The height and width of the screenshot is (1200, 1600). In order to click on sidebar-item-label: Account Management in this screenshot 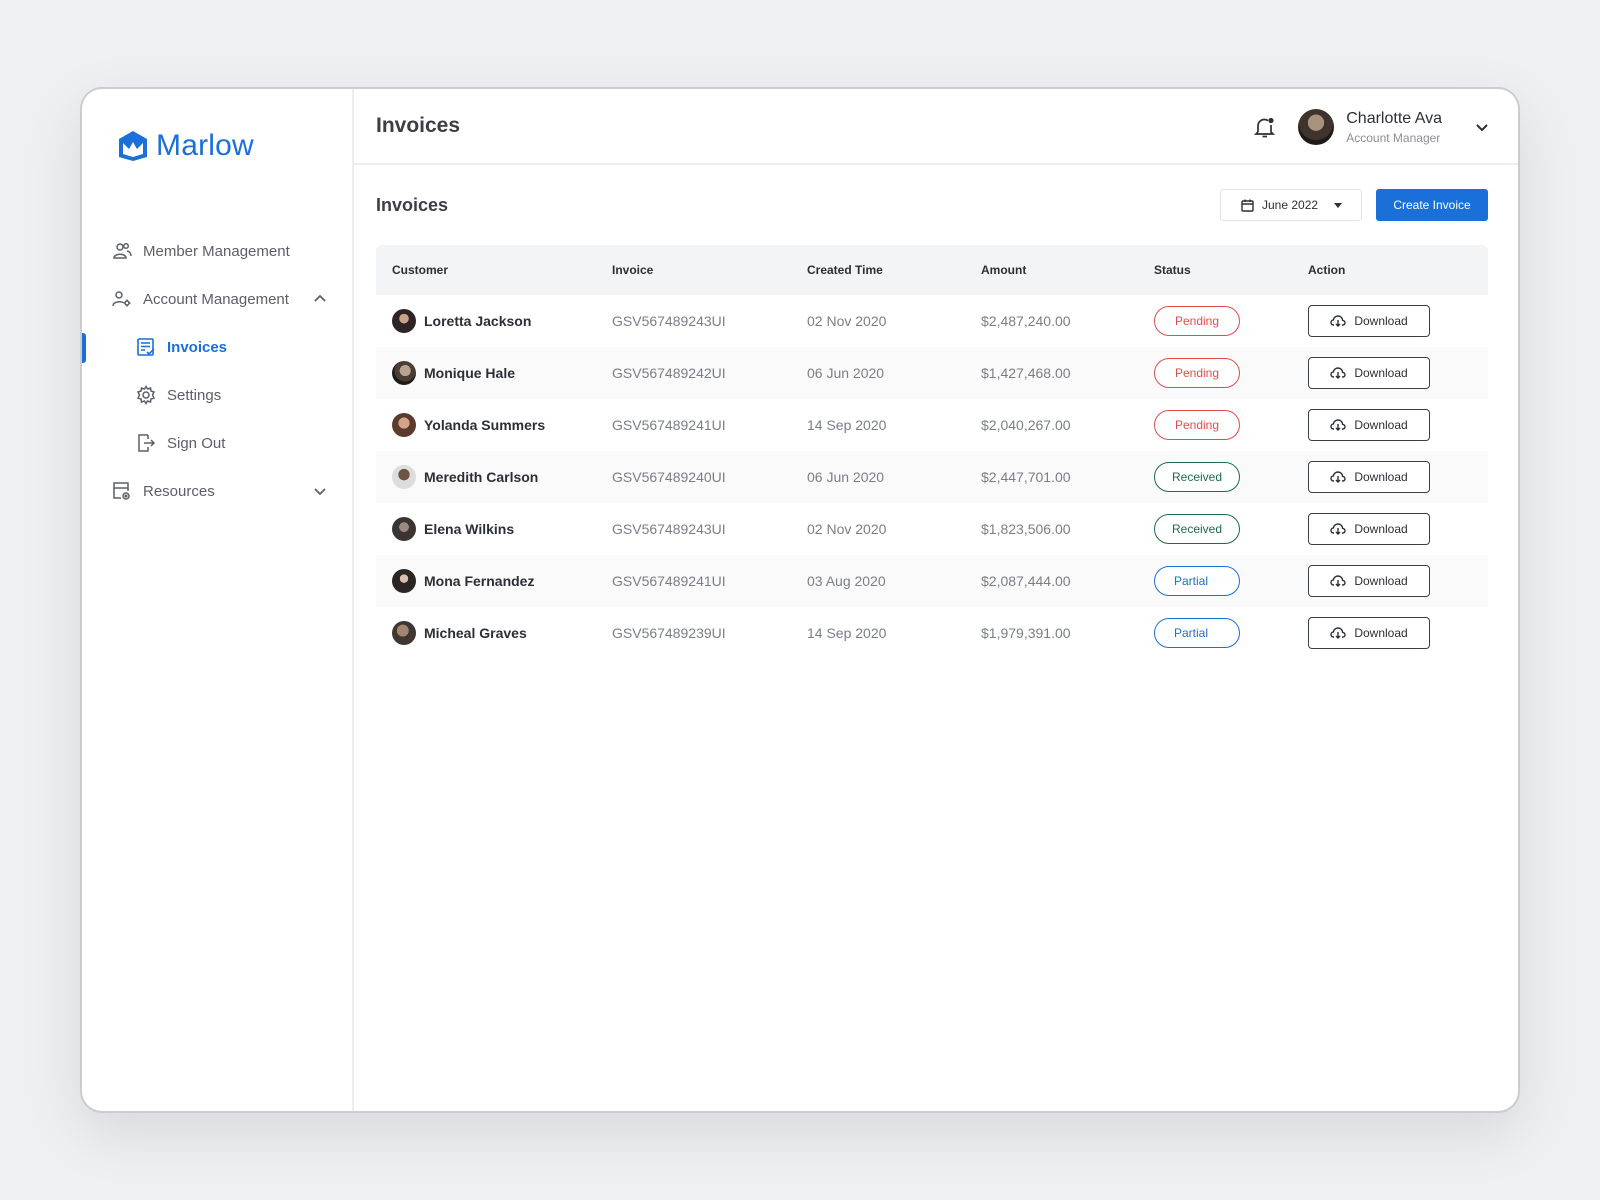, I will do `click(216, 299)`.